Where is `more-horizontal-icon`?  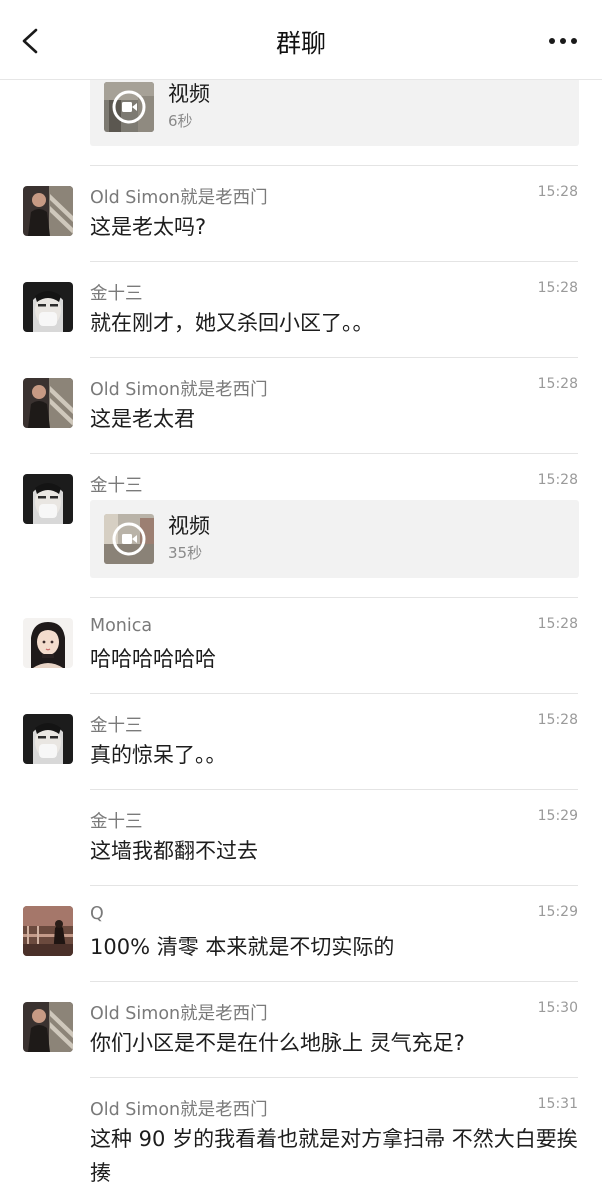
more-horizontal-icon is located at coordinates (563, 41).